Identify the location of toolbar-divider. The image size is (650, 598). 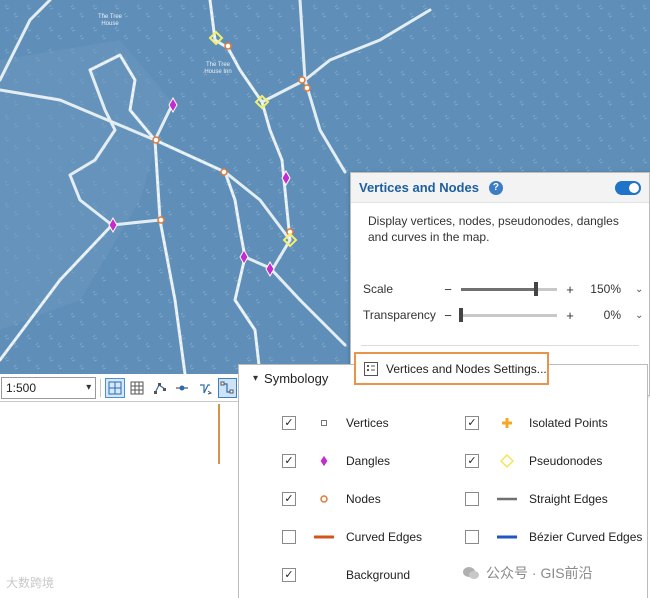
(101, 387).